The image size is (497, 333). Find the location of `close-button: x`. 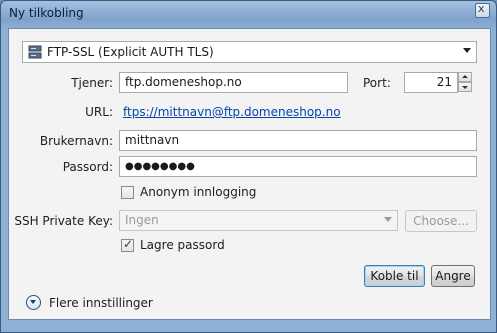

close-button: x is located at coordinates (482, 10).